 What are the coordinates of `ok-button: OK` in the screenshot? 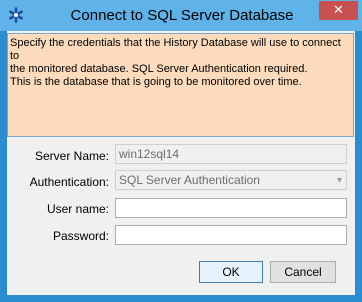 It's located at (231, 272).